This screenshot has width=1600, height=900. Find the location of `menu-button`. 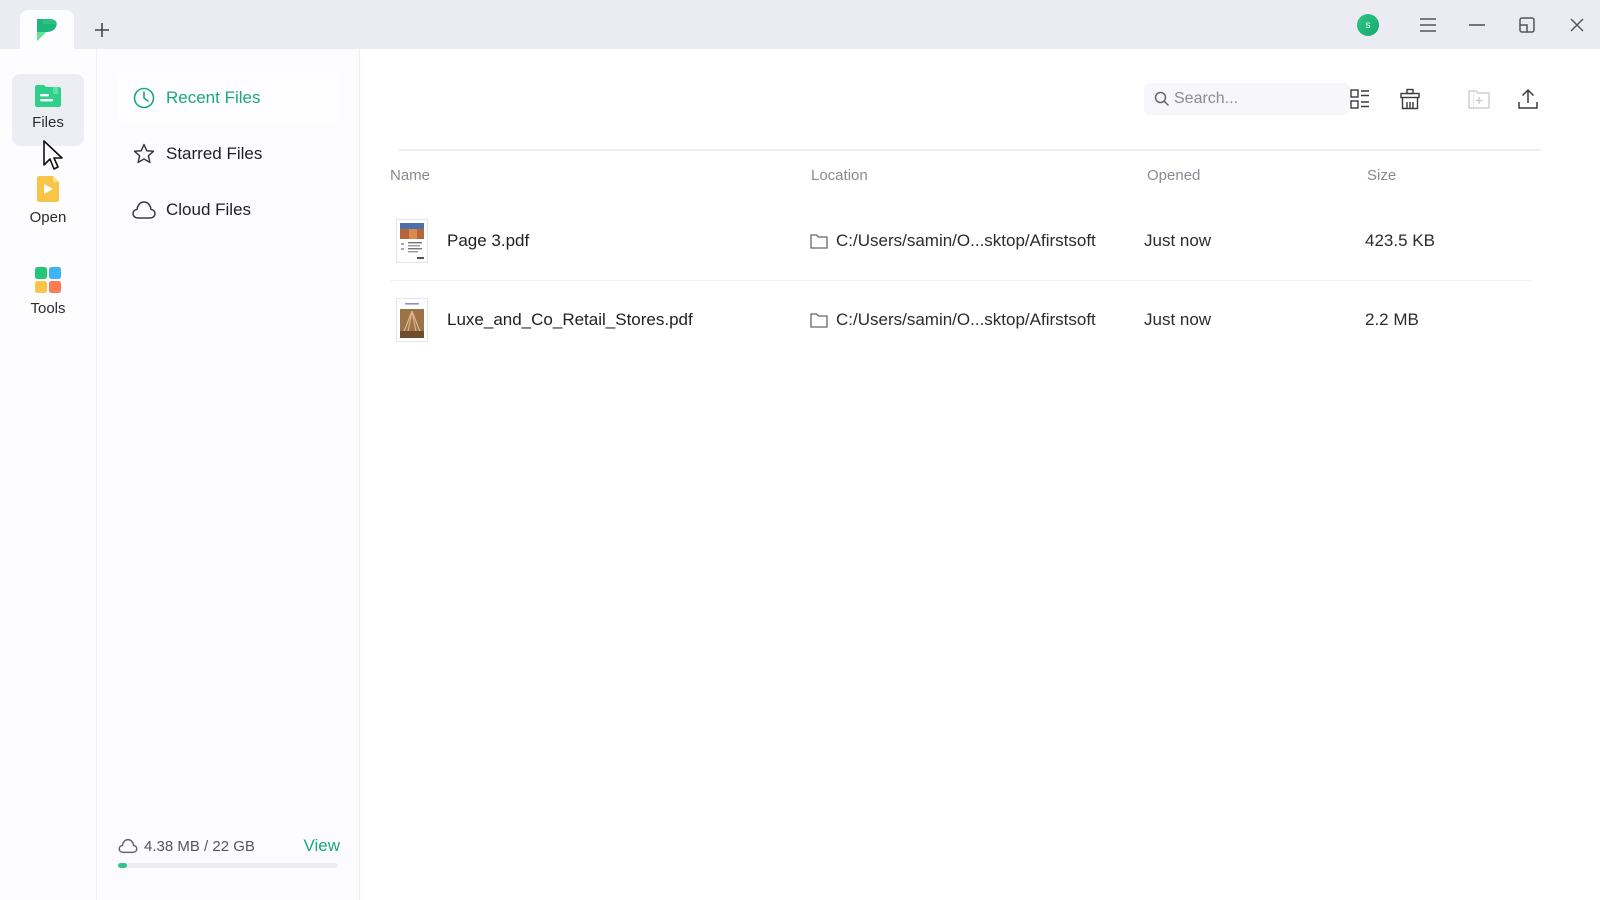

menu-button is located at coordinates (1428, 25).